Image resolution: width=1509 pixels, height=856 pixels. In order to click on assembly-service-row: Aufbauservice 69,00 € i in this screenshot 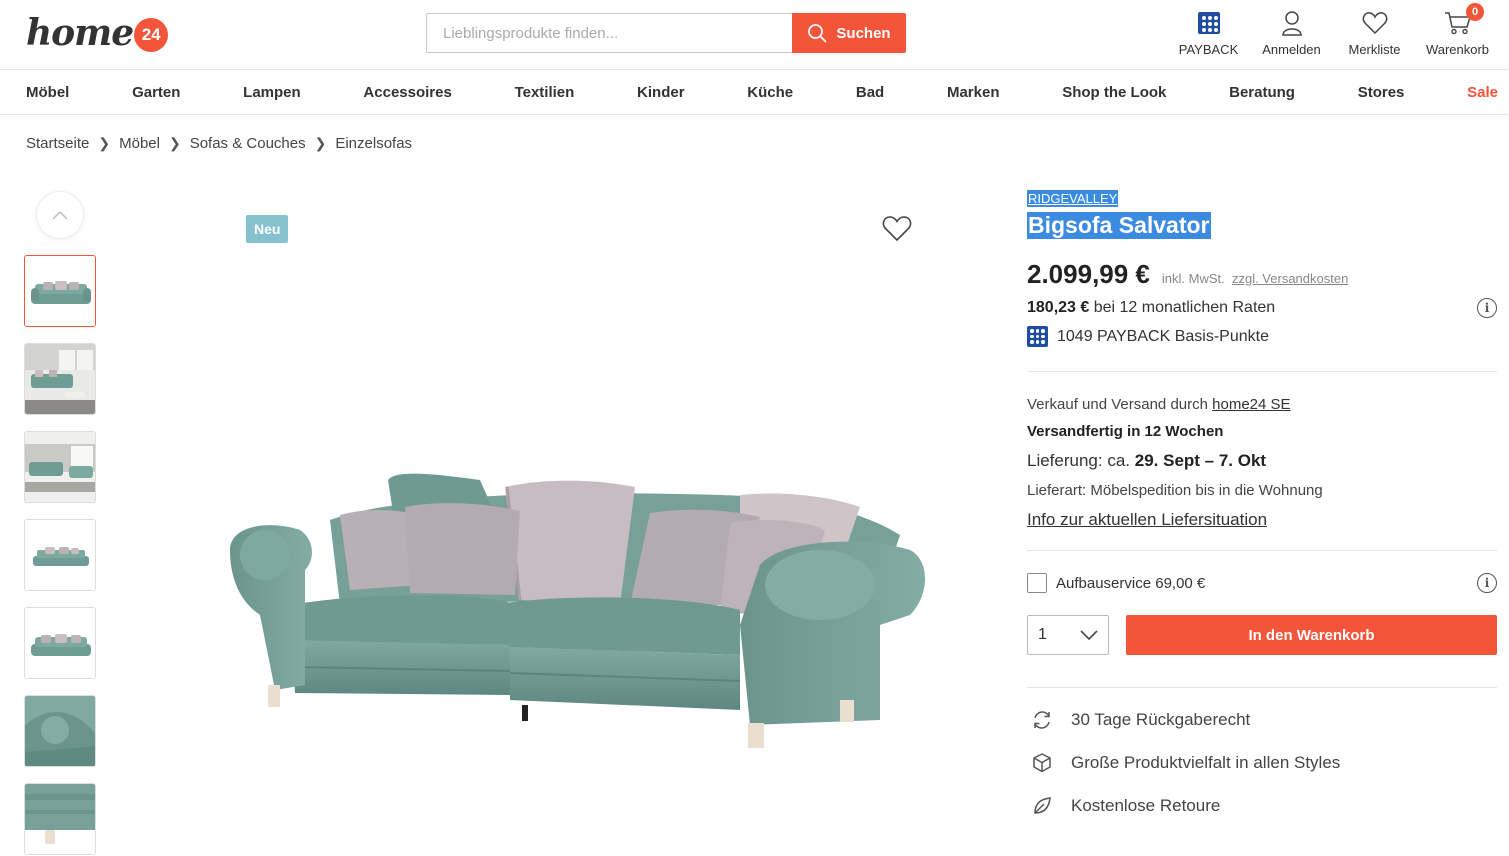, I will do `click(1262, 583)`.